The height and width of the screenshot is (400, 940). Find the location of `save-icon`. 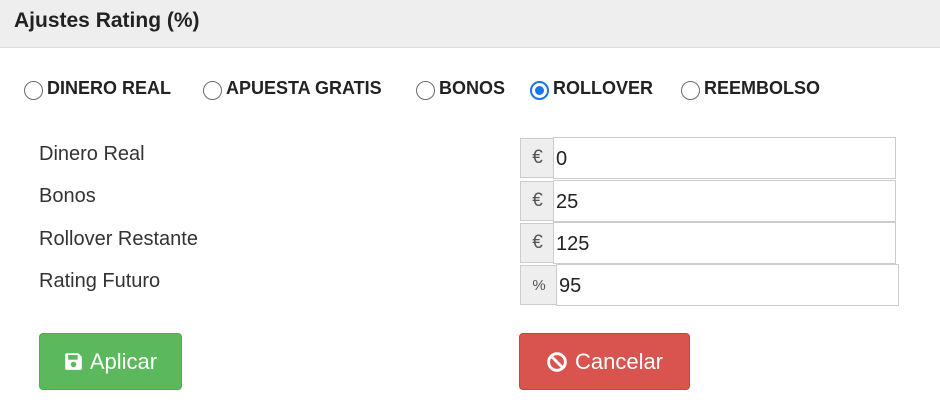

save-icon is located at coordinates (73, 361).